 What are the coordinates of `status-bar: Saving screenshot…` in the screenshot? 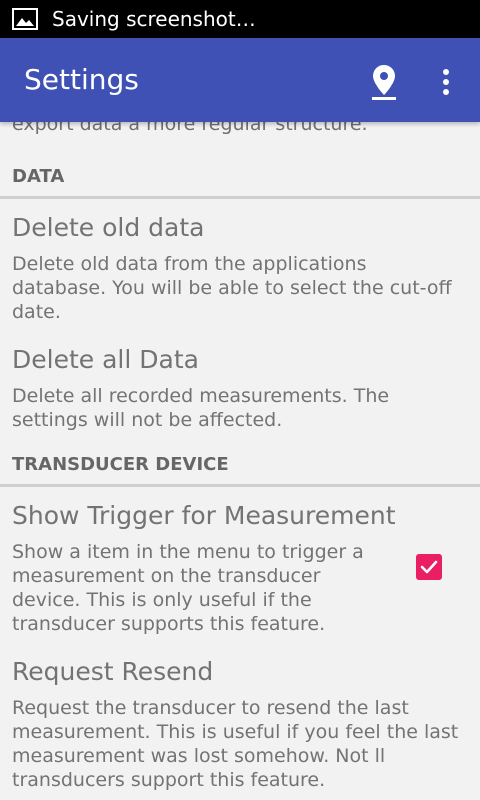 It's located at (240, 19).